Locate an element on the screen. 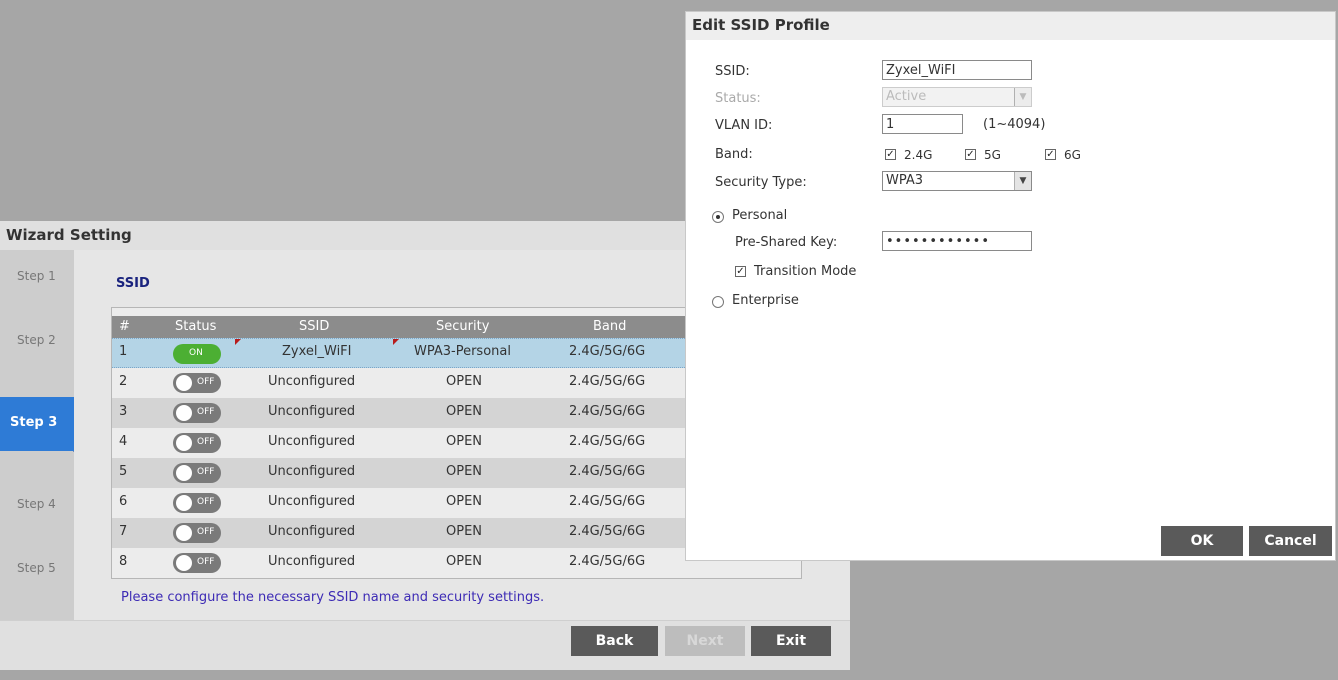 Image resolution: width=1338 pixels, height=680 pixels. enterprise-radio is located at coordinates (718, 302).